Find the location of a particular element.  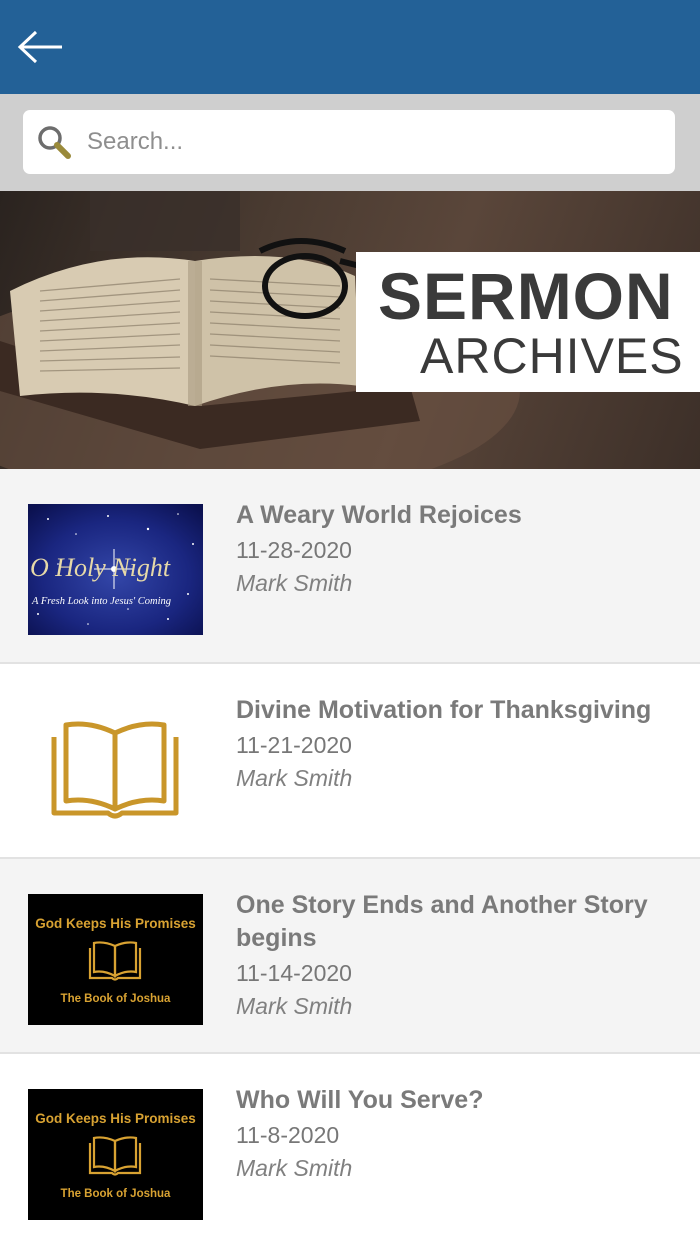

banner-subtitle: ARCHIVES is located at coordinates (552, 356).